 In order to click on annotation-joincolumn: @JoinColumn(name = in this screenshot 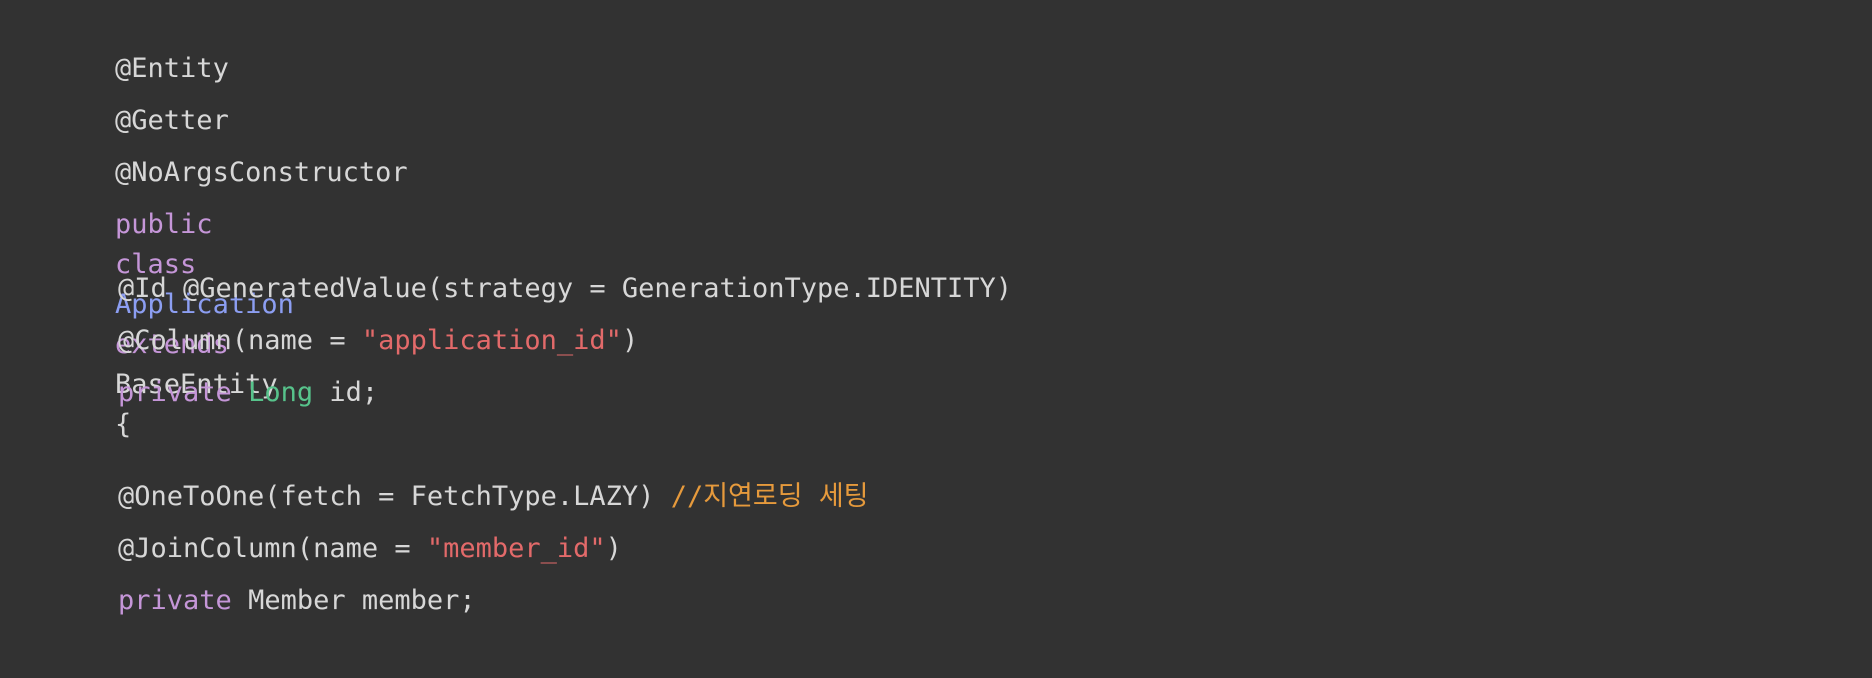, I will do `click(272, 548)`.